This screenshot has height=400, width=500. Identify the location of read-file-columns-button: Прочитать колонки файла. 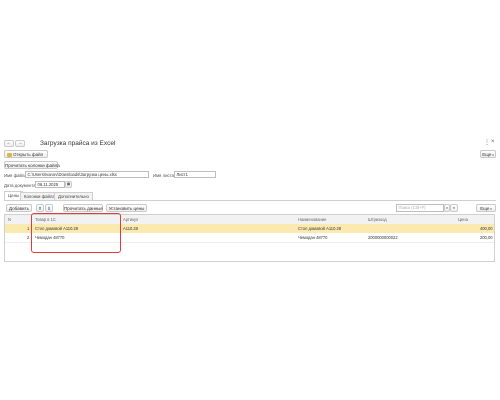
(32, 165).